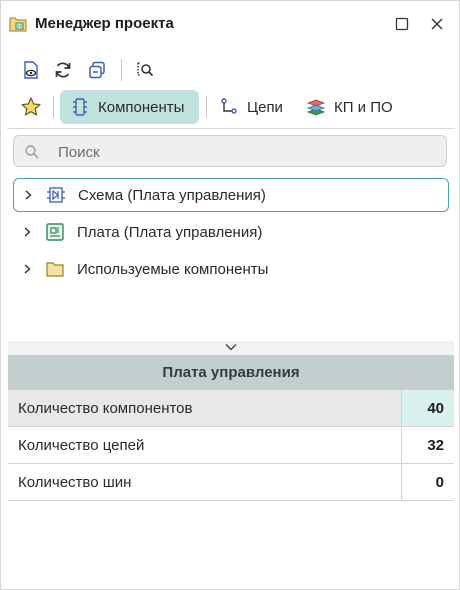  Describe the element at coordinates (104, 23) in the screenshot. I see `window-title: Менеджер проекта` at that location.